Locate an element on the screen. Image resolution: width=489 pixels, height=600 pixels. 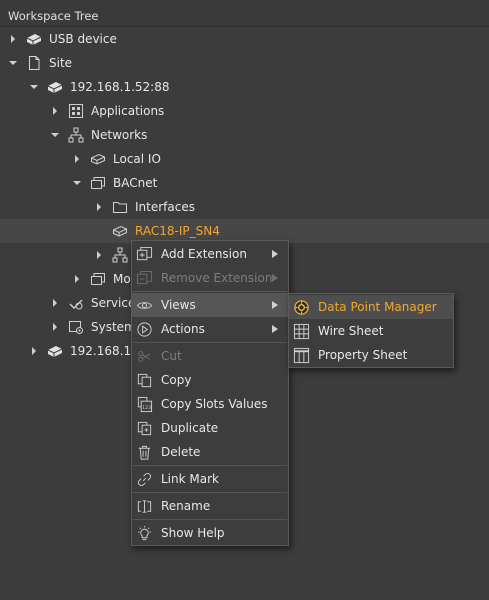
menu-item-show-help: Show Help is located at coordinates (210, 533).